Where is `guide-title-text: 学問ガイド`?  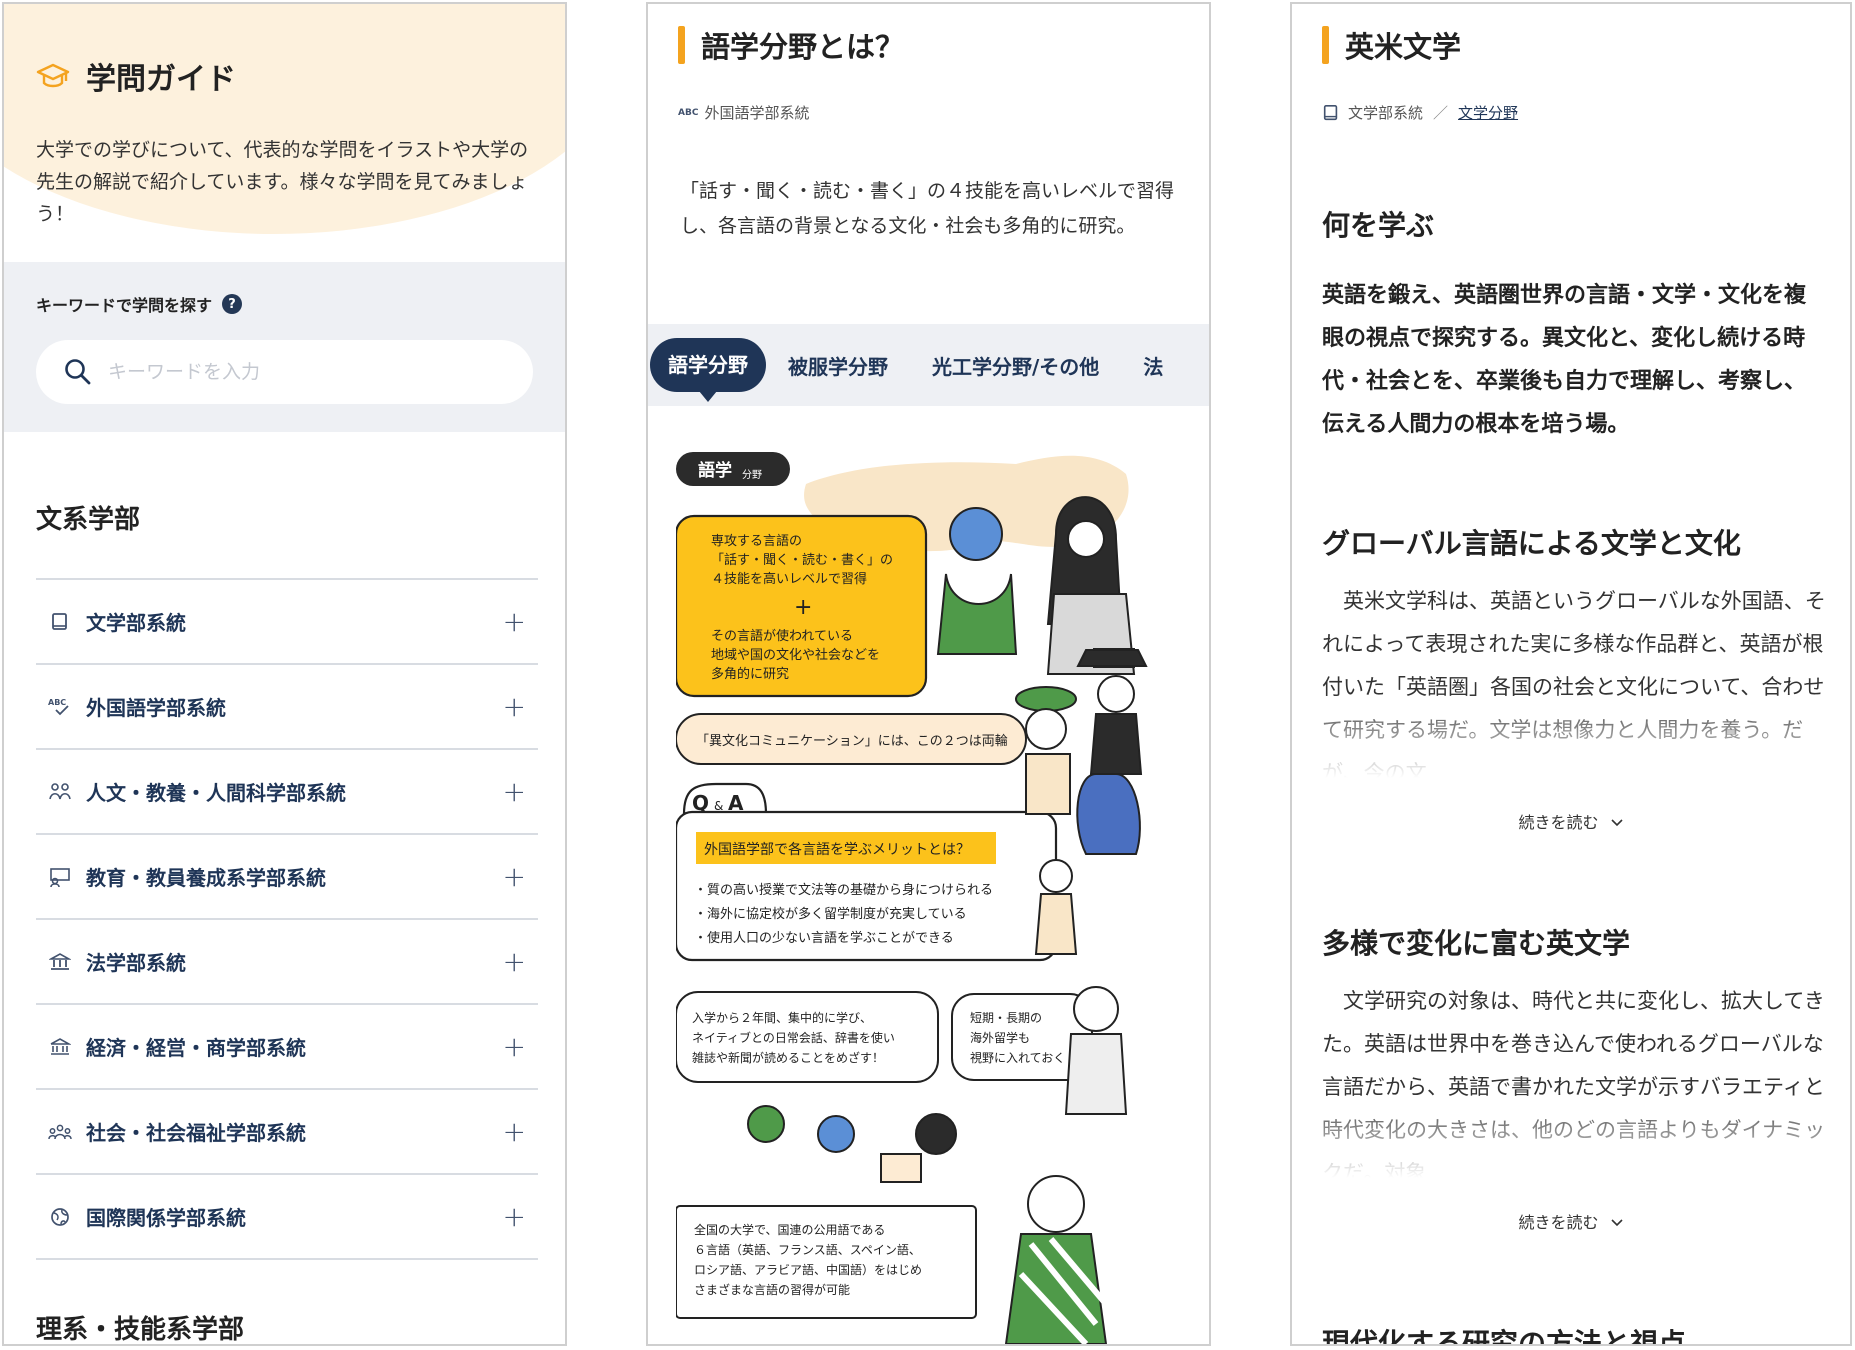
guide-title-text: 学問ガイド is located at coordinates (161, 79).